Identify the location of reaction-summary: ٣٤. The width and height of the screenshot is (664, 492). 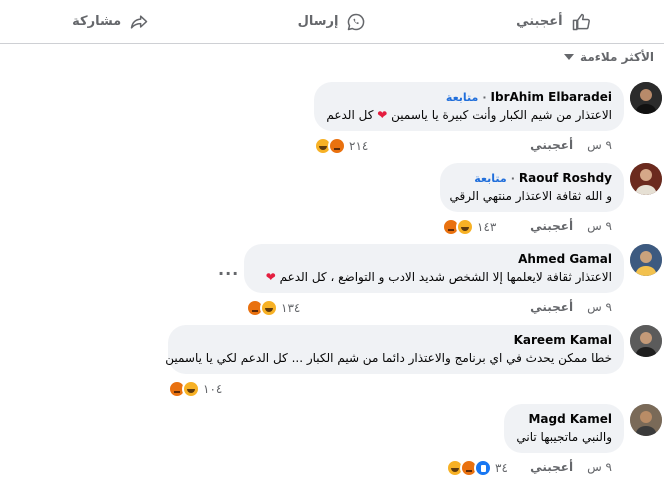
(477, 468).